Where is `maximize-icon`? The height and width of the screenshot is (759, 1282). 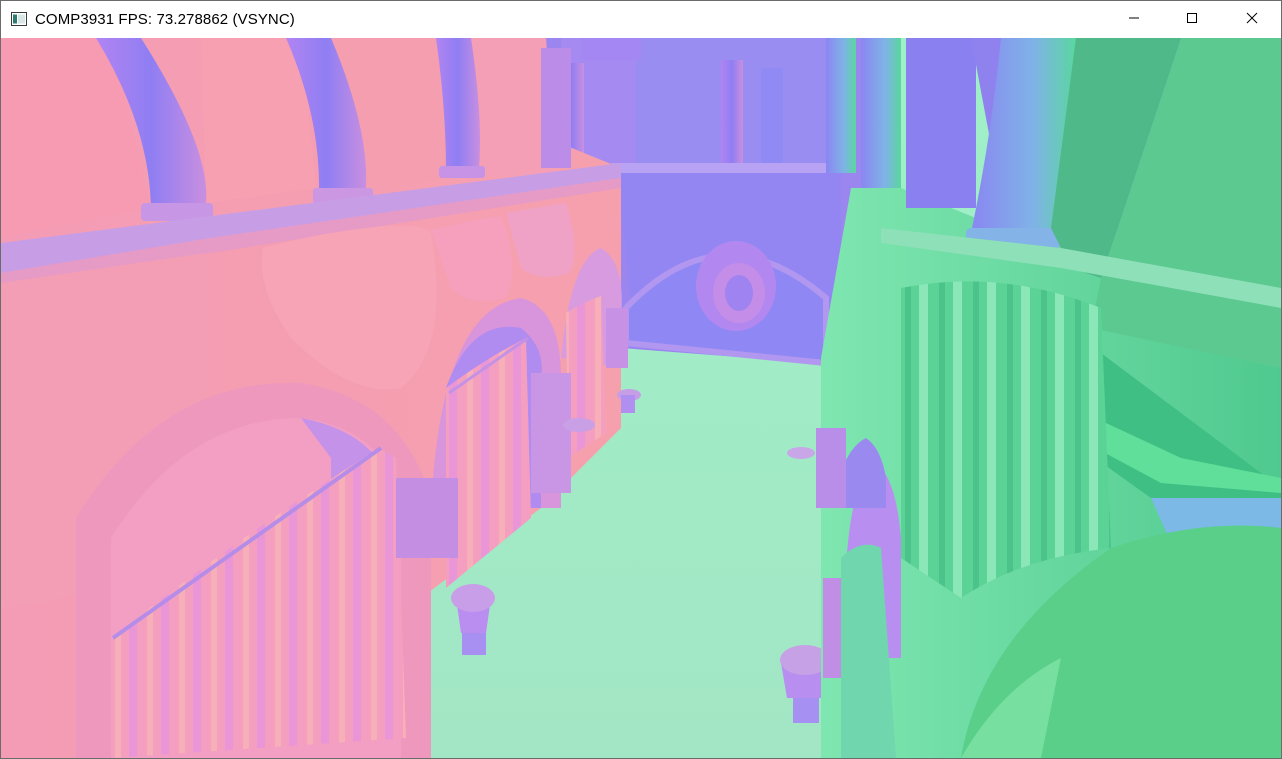 maximize-icon is located at coordinates (1192, 20).